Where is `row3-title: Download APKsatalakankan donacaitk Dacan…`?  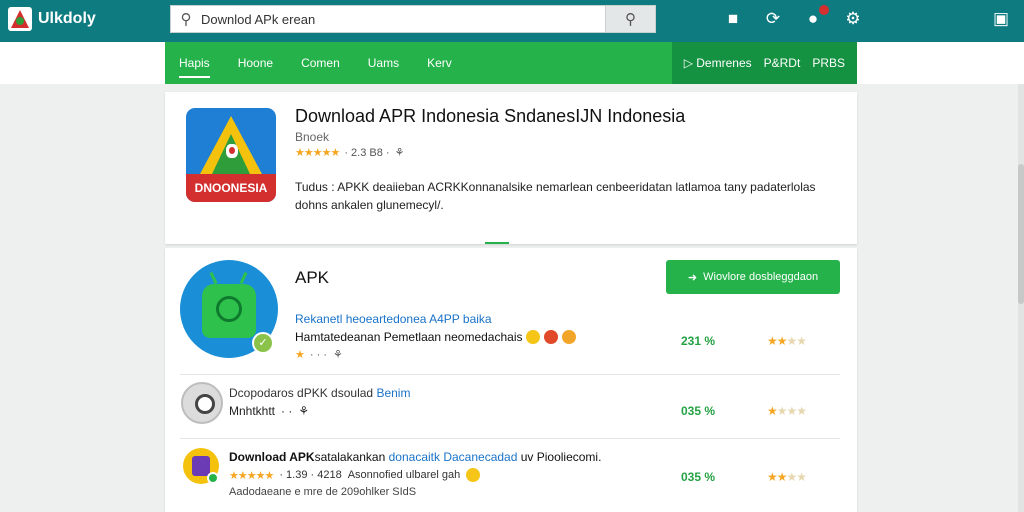 row3-title: Download APKsatalakankan donacaitk Dacan… is located at coordinates (415, 457).